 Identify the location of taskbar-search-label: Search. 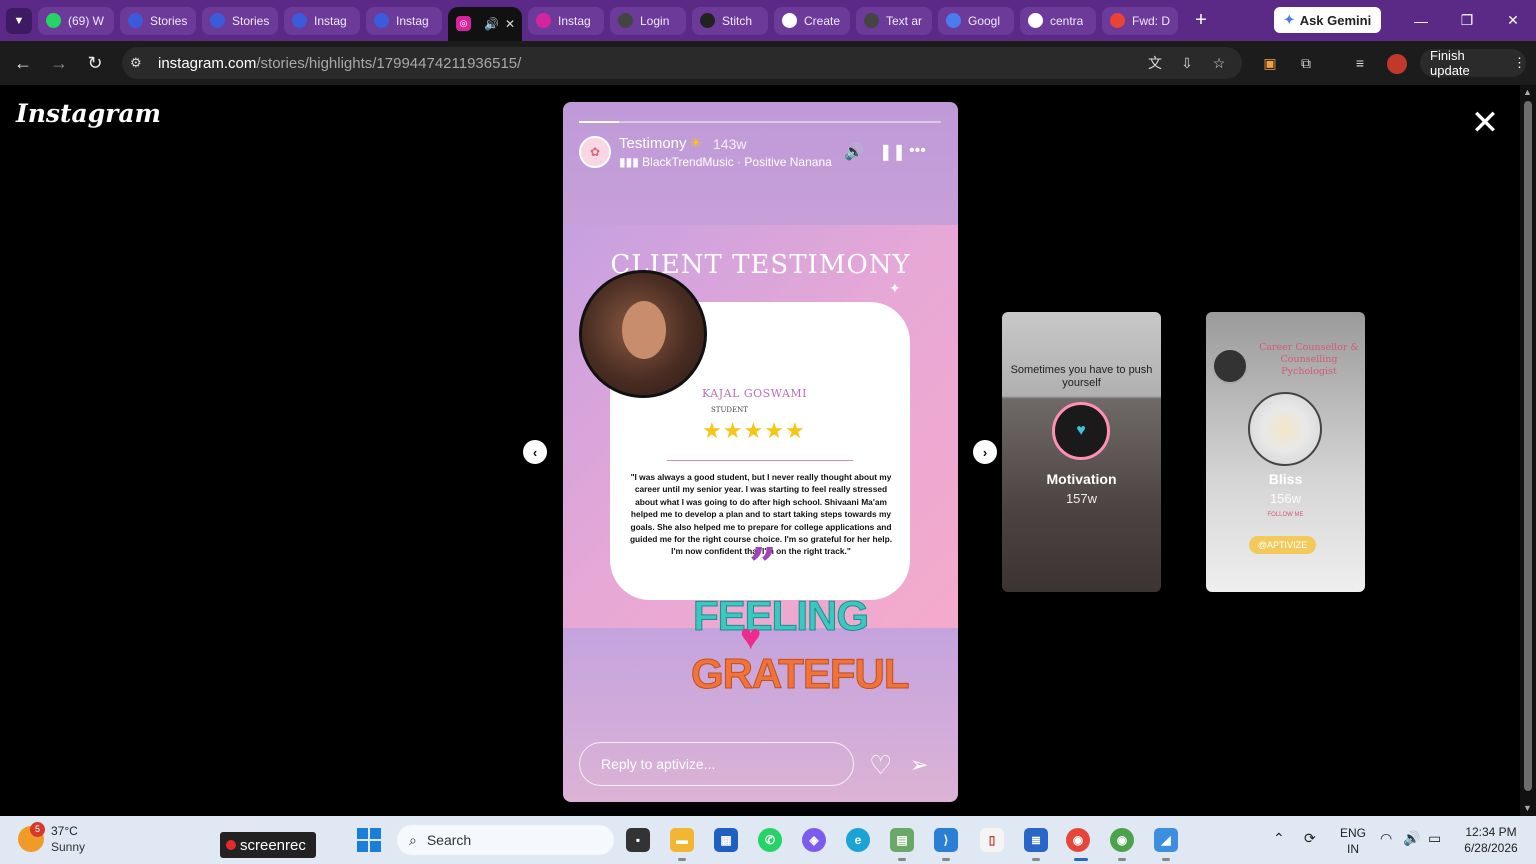
(449, 840).